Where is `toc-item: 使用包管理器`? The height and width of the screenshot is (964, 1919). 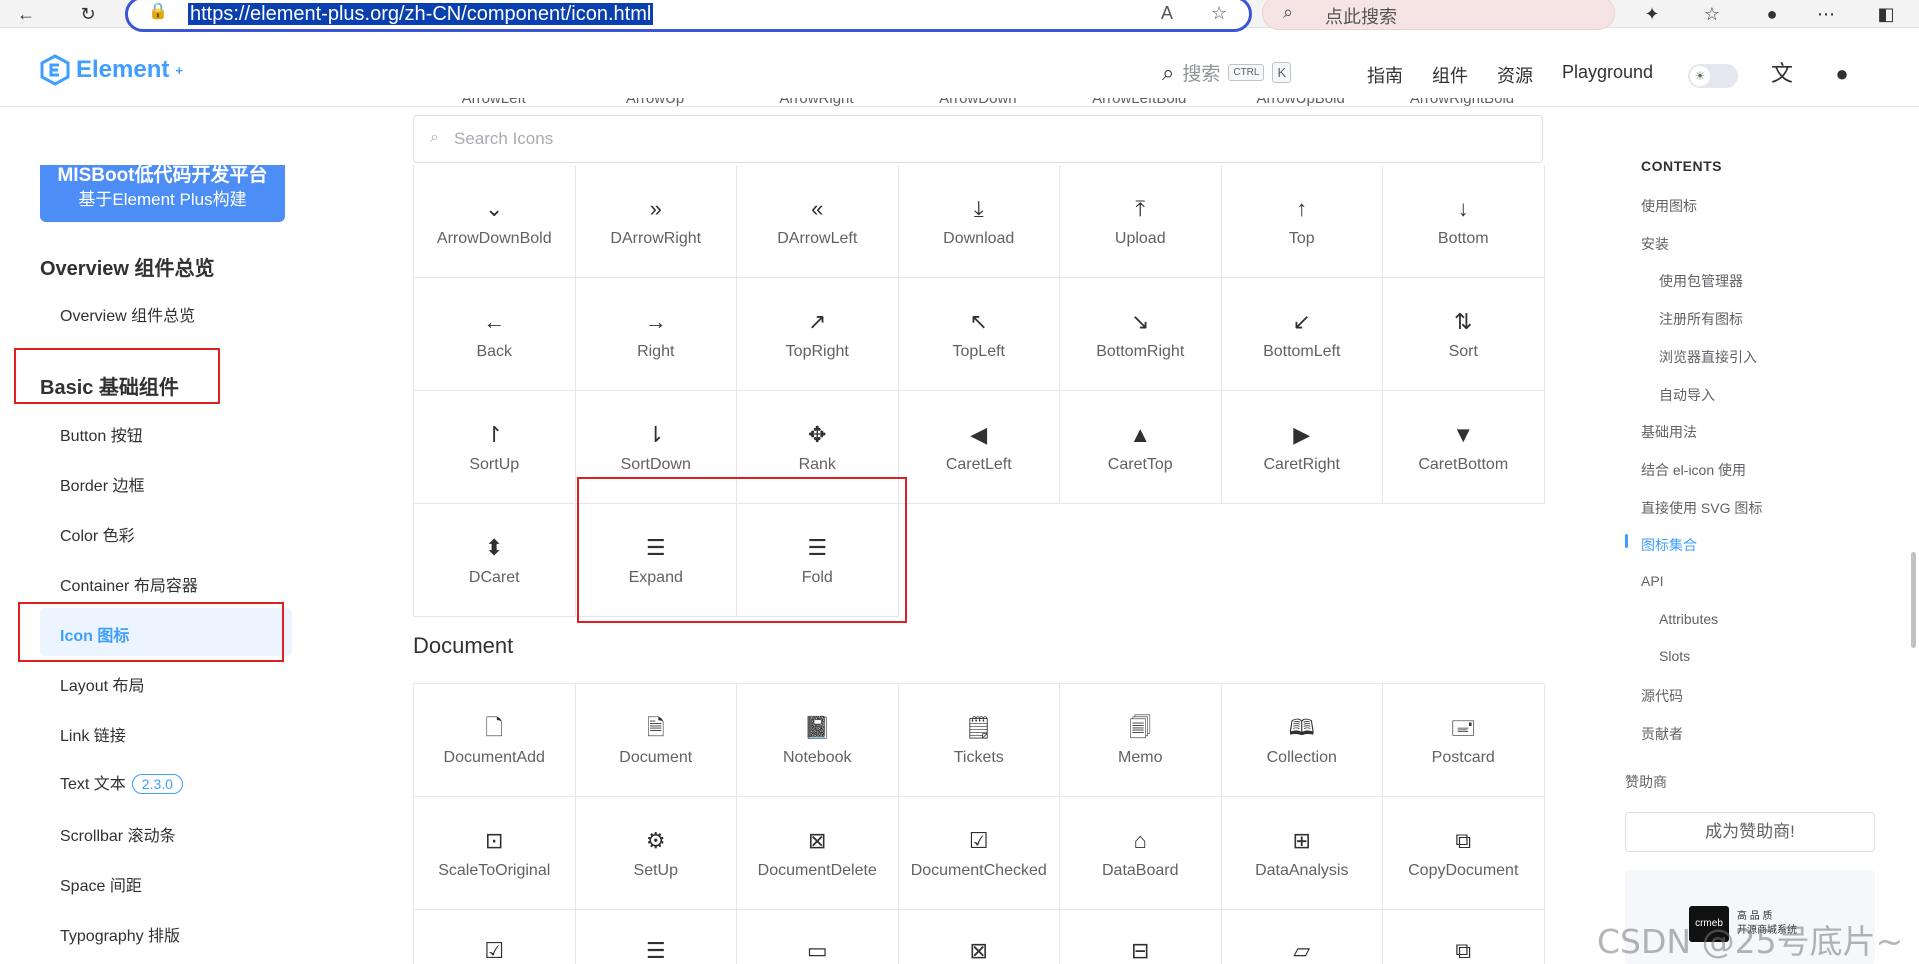 toc-item: 使用包管理器 is located at coordinates (1701, 281).